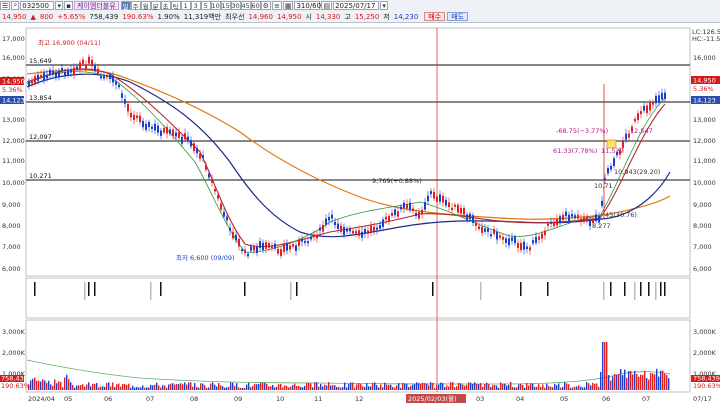  What do you see at coordinates (155, 6) in the screenshot?
I see `period-min: 분` at bounding box center [155, 6].